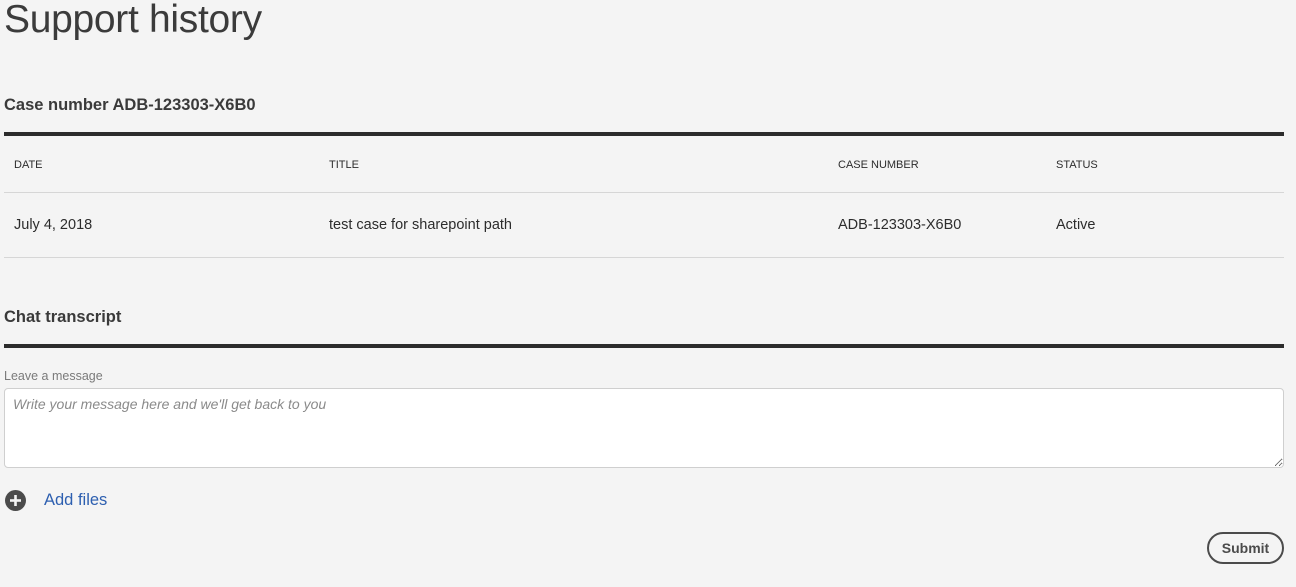  I want to click on chat-transcript-heading: Chat transcript, so click(63, 317).